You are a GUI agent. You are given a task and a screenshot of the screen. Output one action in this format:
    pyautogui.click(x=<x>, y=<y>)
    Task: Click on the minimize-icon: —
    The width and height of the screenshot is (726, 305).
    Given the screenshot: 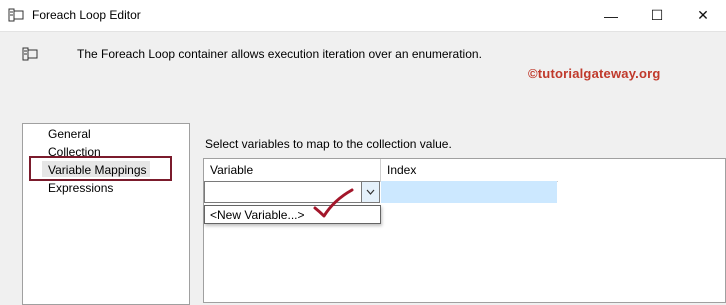 What is the action you would take?
    pyautogui.click(x=611, y=15)
    